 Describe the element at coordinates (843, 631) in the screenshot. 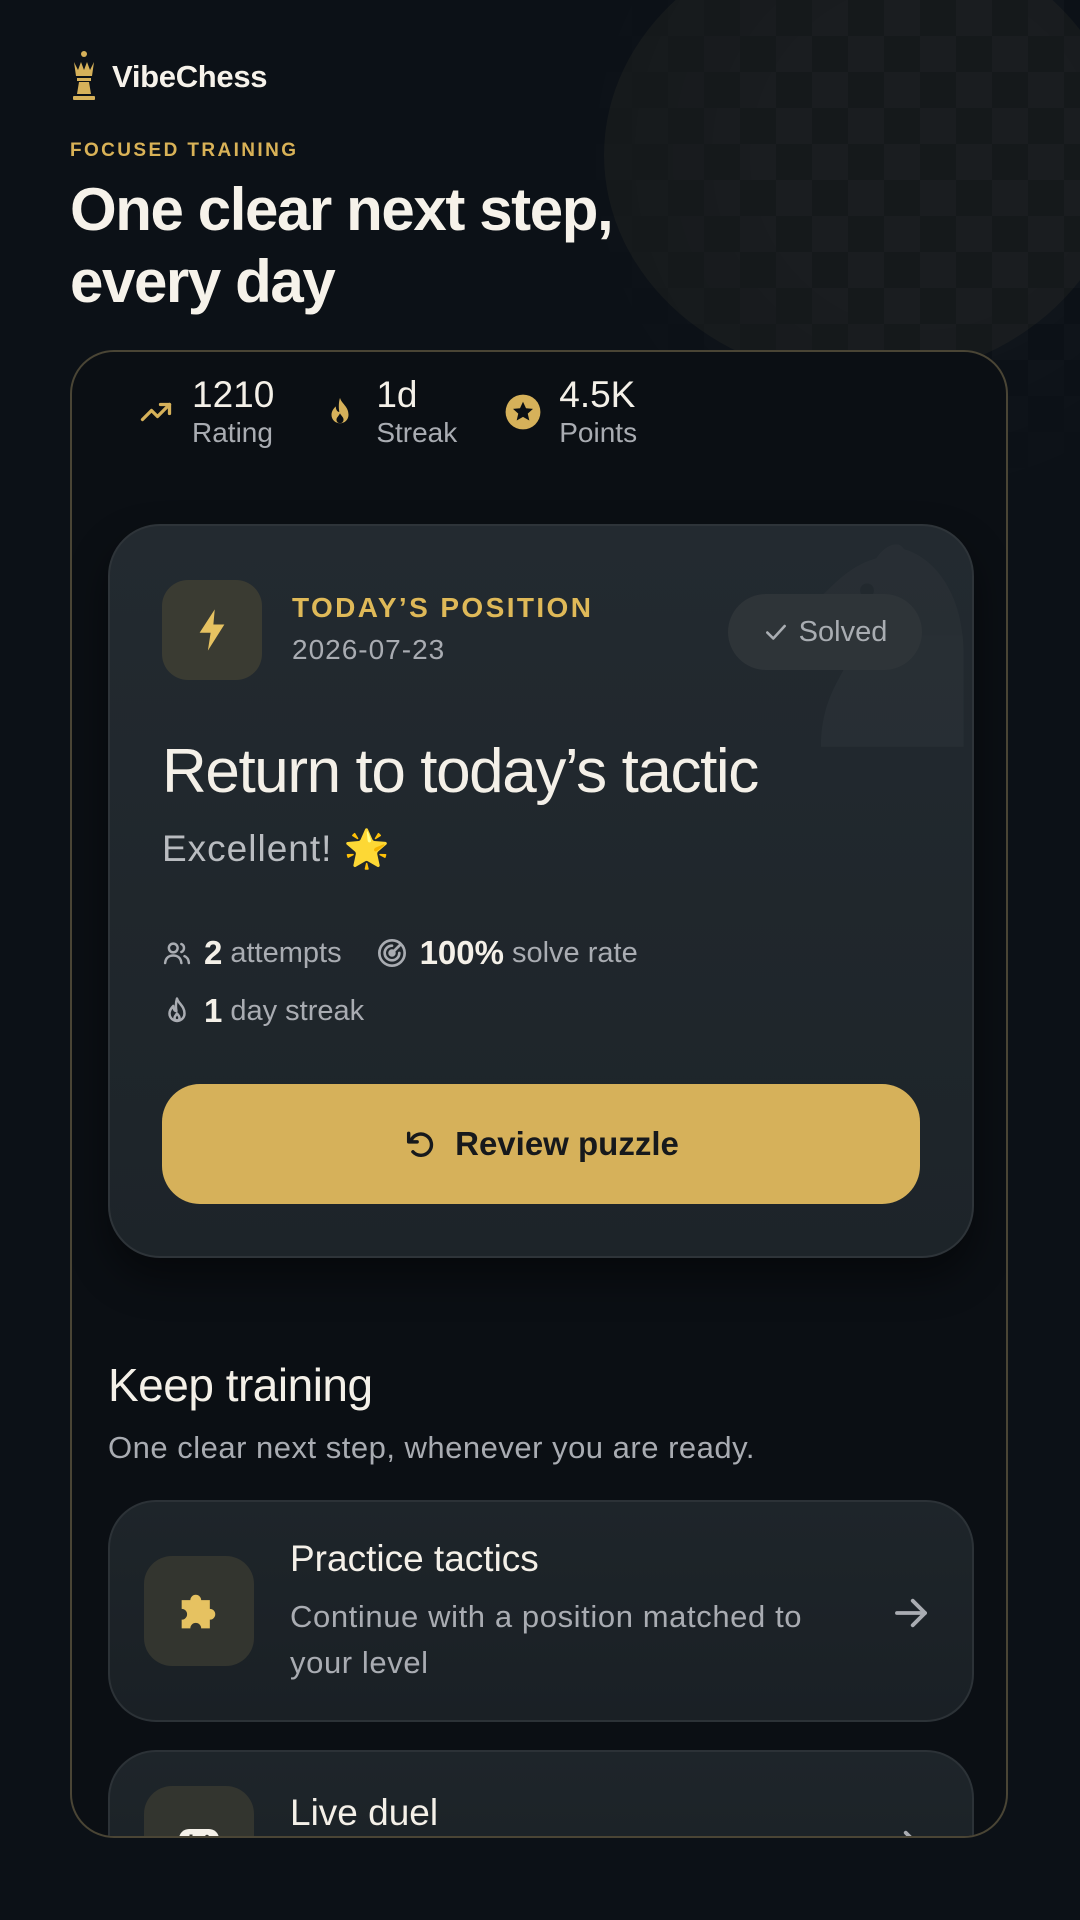

I see `status-badge-label: Solved` at that location.